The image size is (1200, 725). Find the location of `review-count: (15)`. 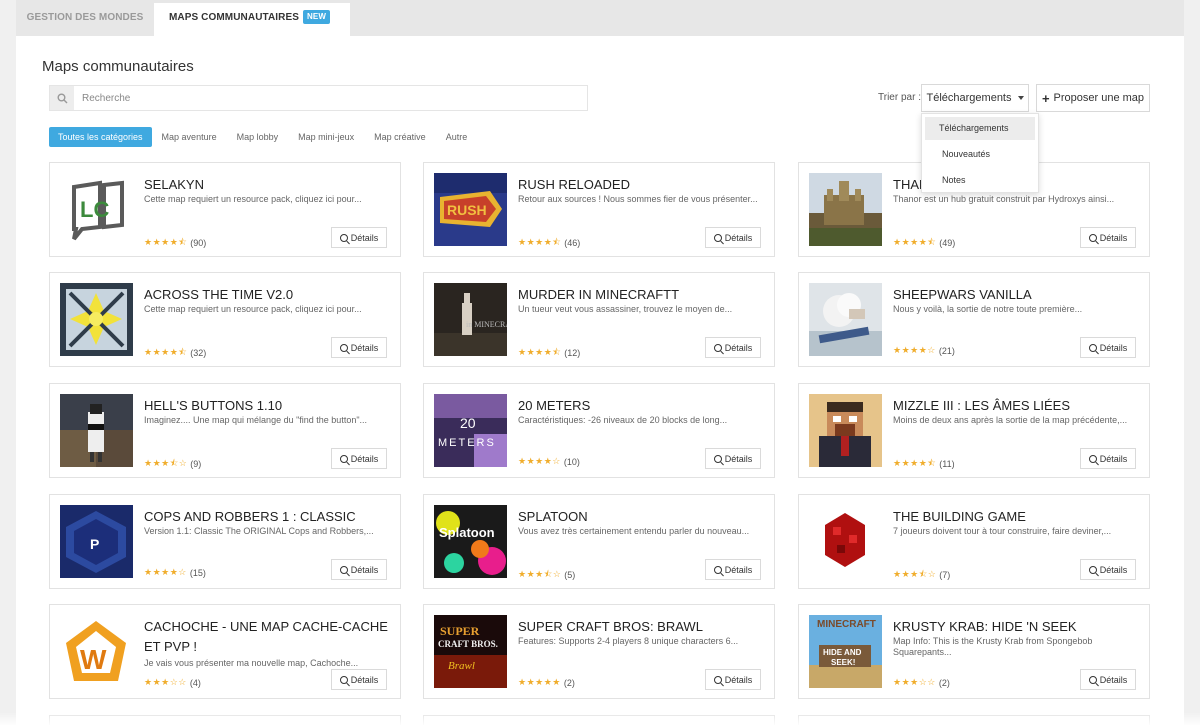

review-count: (15) is located at coordinates (197, 572).